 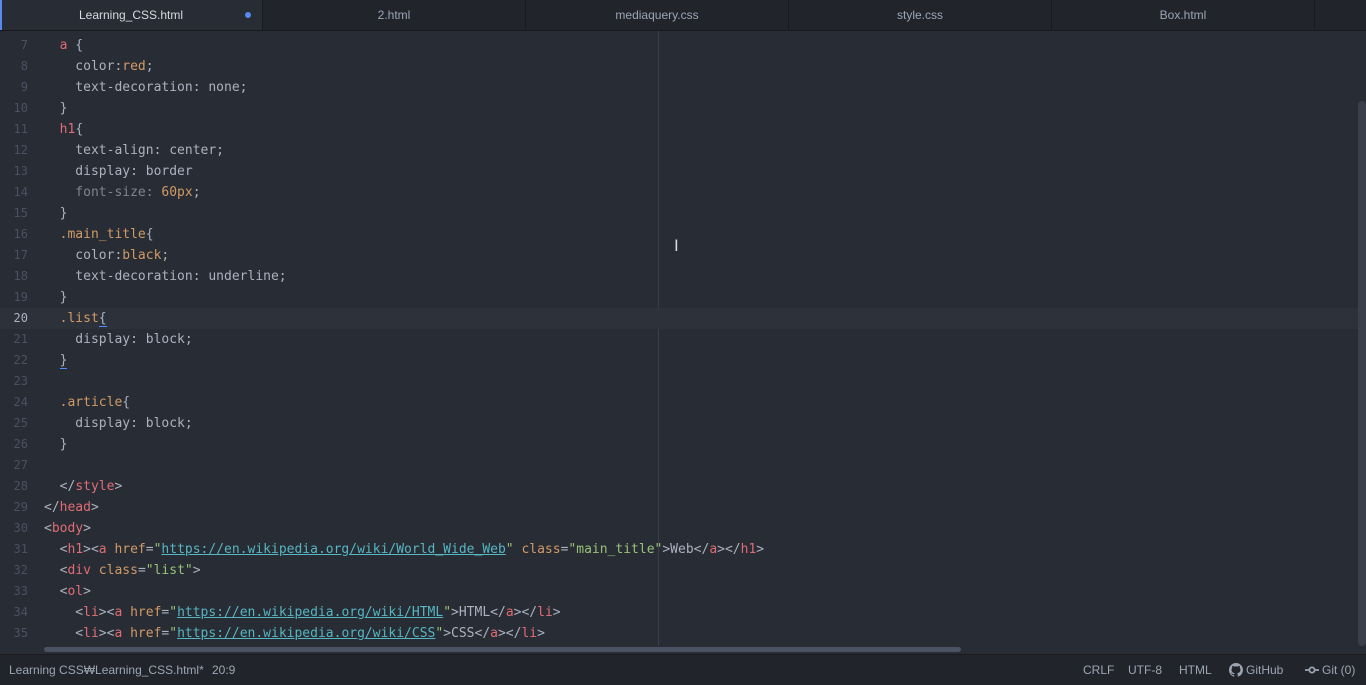 What do you see at coordinates (683, 108) in the screenshot?
I see `code-line: 10 }` at bounding box center [683, 108].